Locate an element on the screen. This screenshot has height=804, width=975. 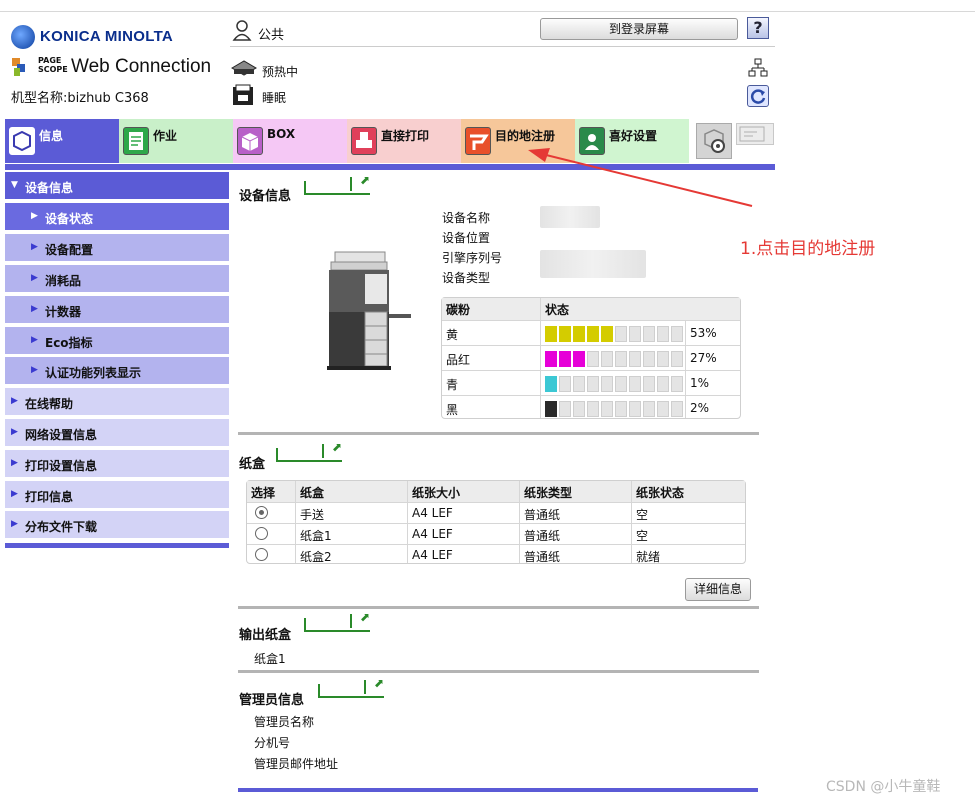
sidebar-item-consumables: ▶ 消耗品 is located at coordinates (117, 279).